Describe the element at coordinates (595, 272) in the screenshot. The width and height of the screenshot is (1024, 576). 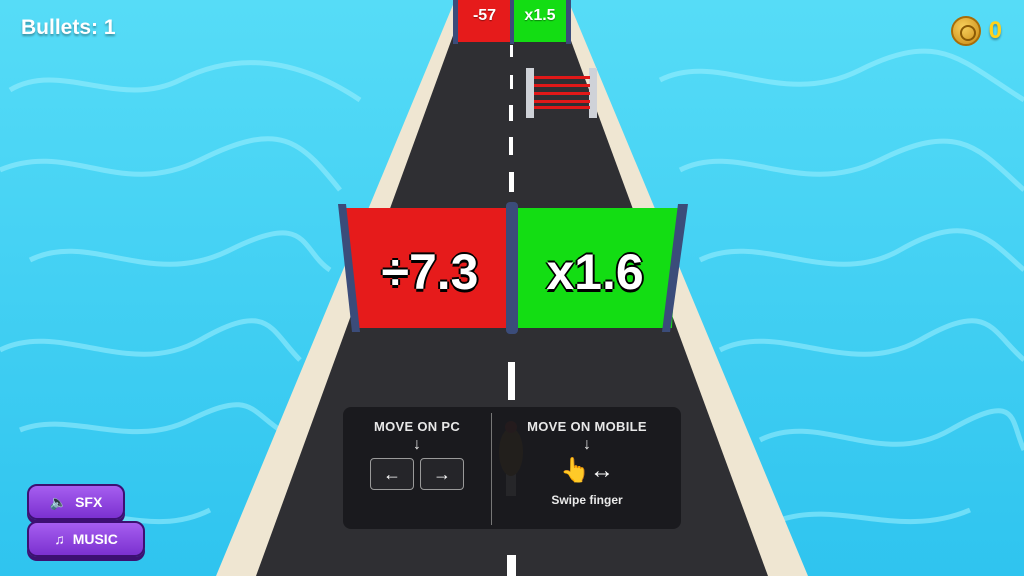
I see `near-gate-right-label: x1.6` at that location.